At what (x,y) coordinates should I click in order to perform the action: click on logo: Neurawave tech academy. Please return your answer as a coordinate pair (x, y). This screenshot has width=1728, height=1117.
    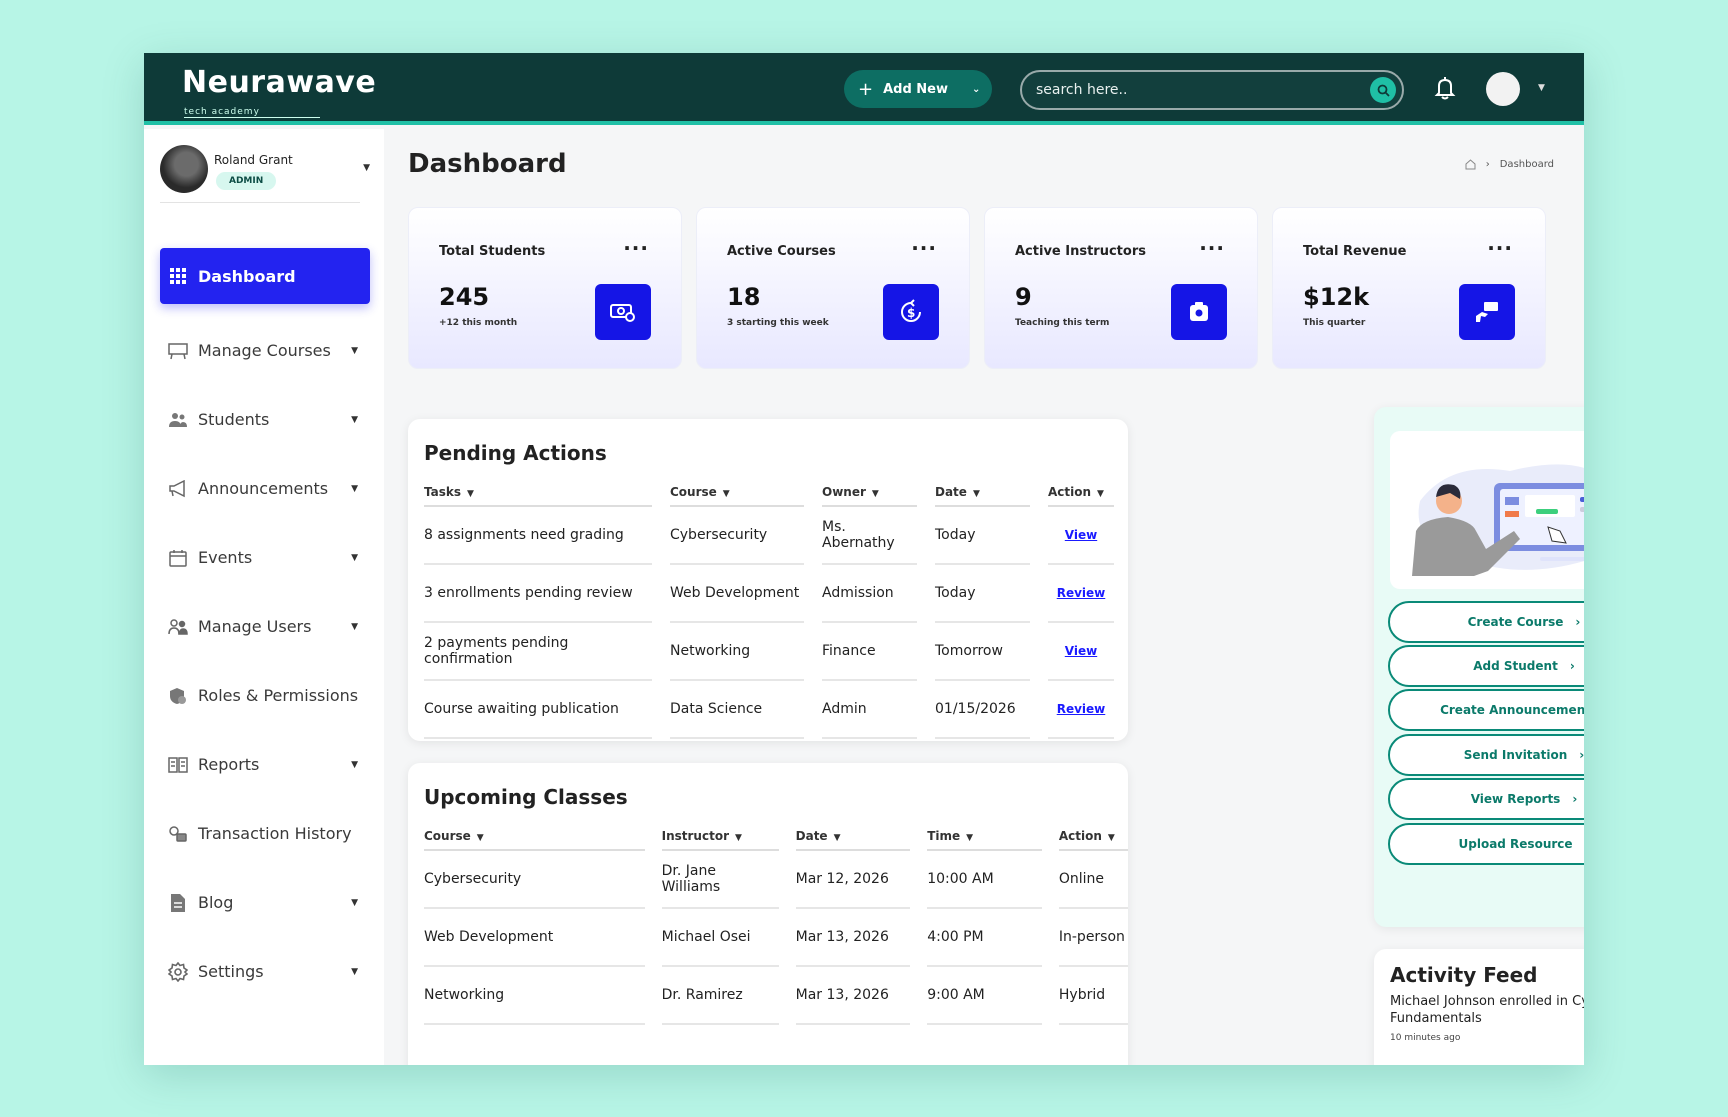
    Looking at the image, I should click on (279, 92).